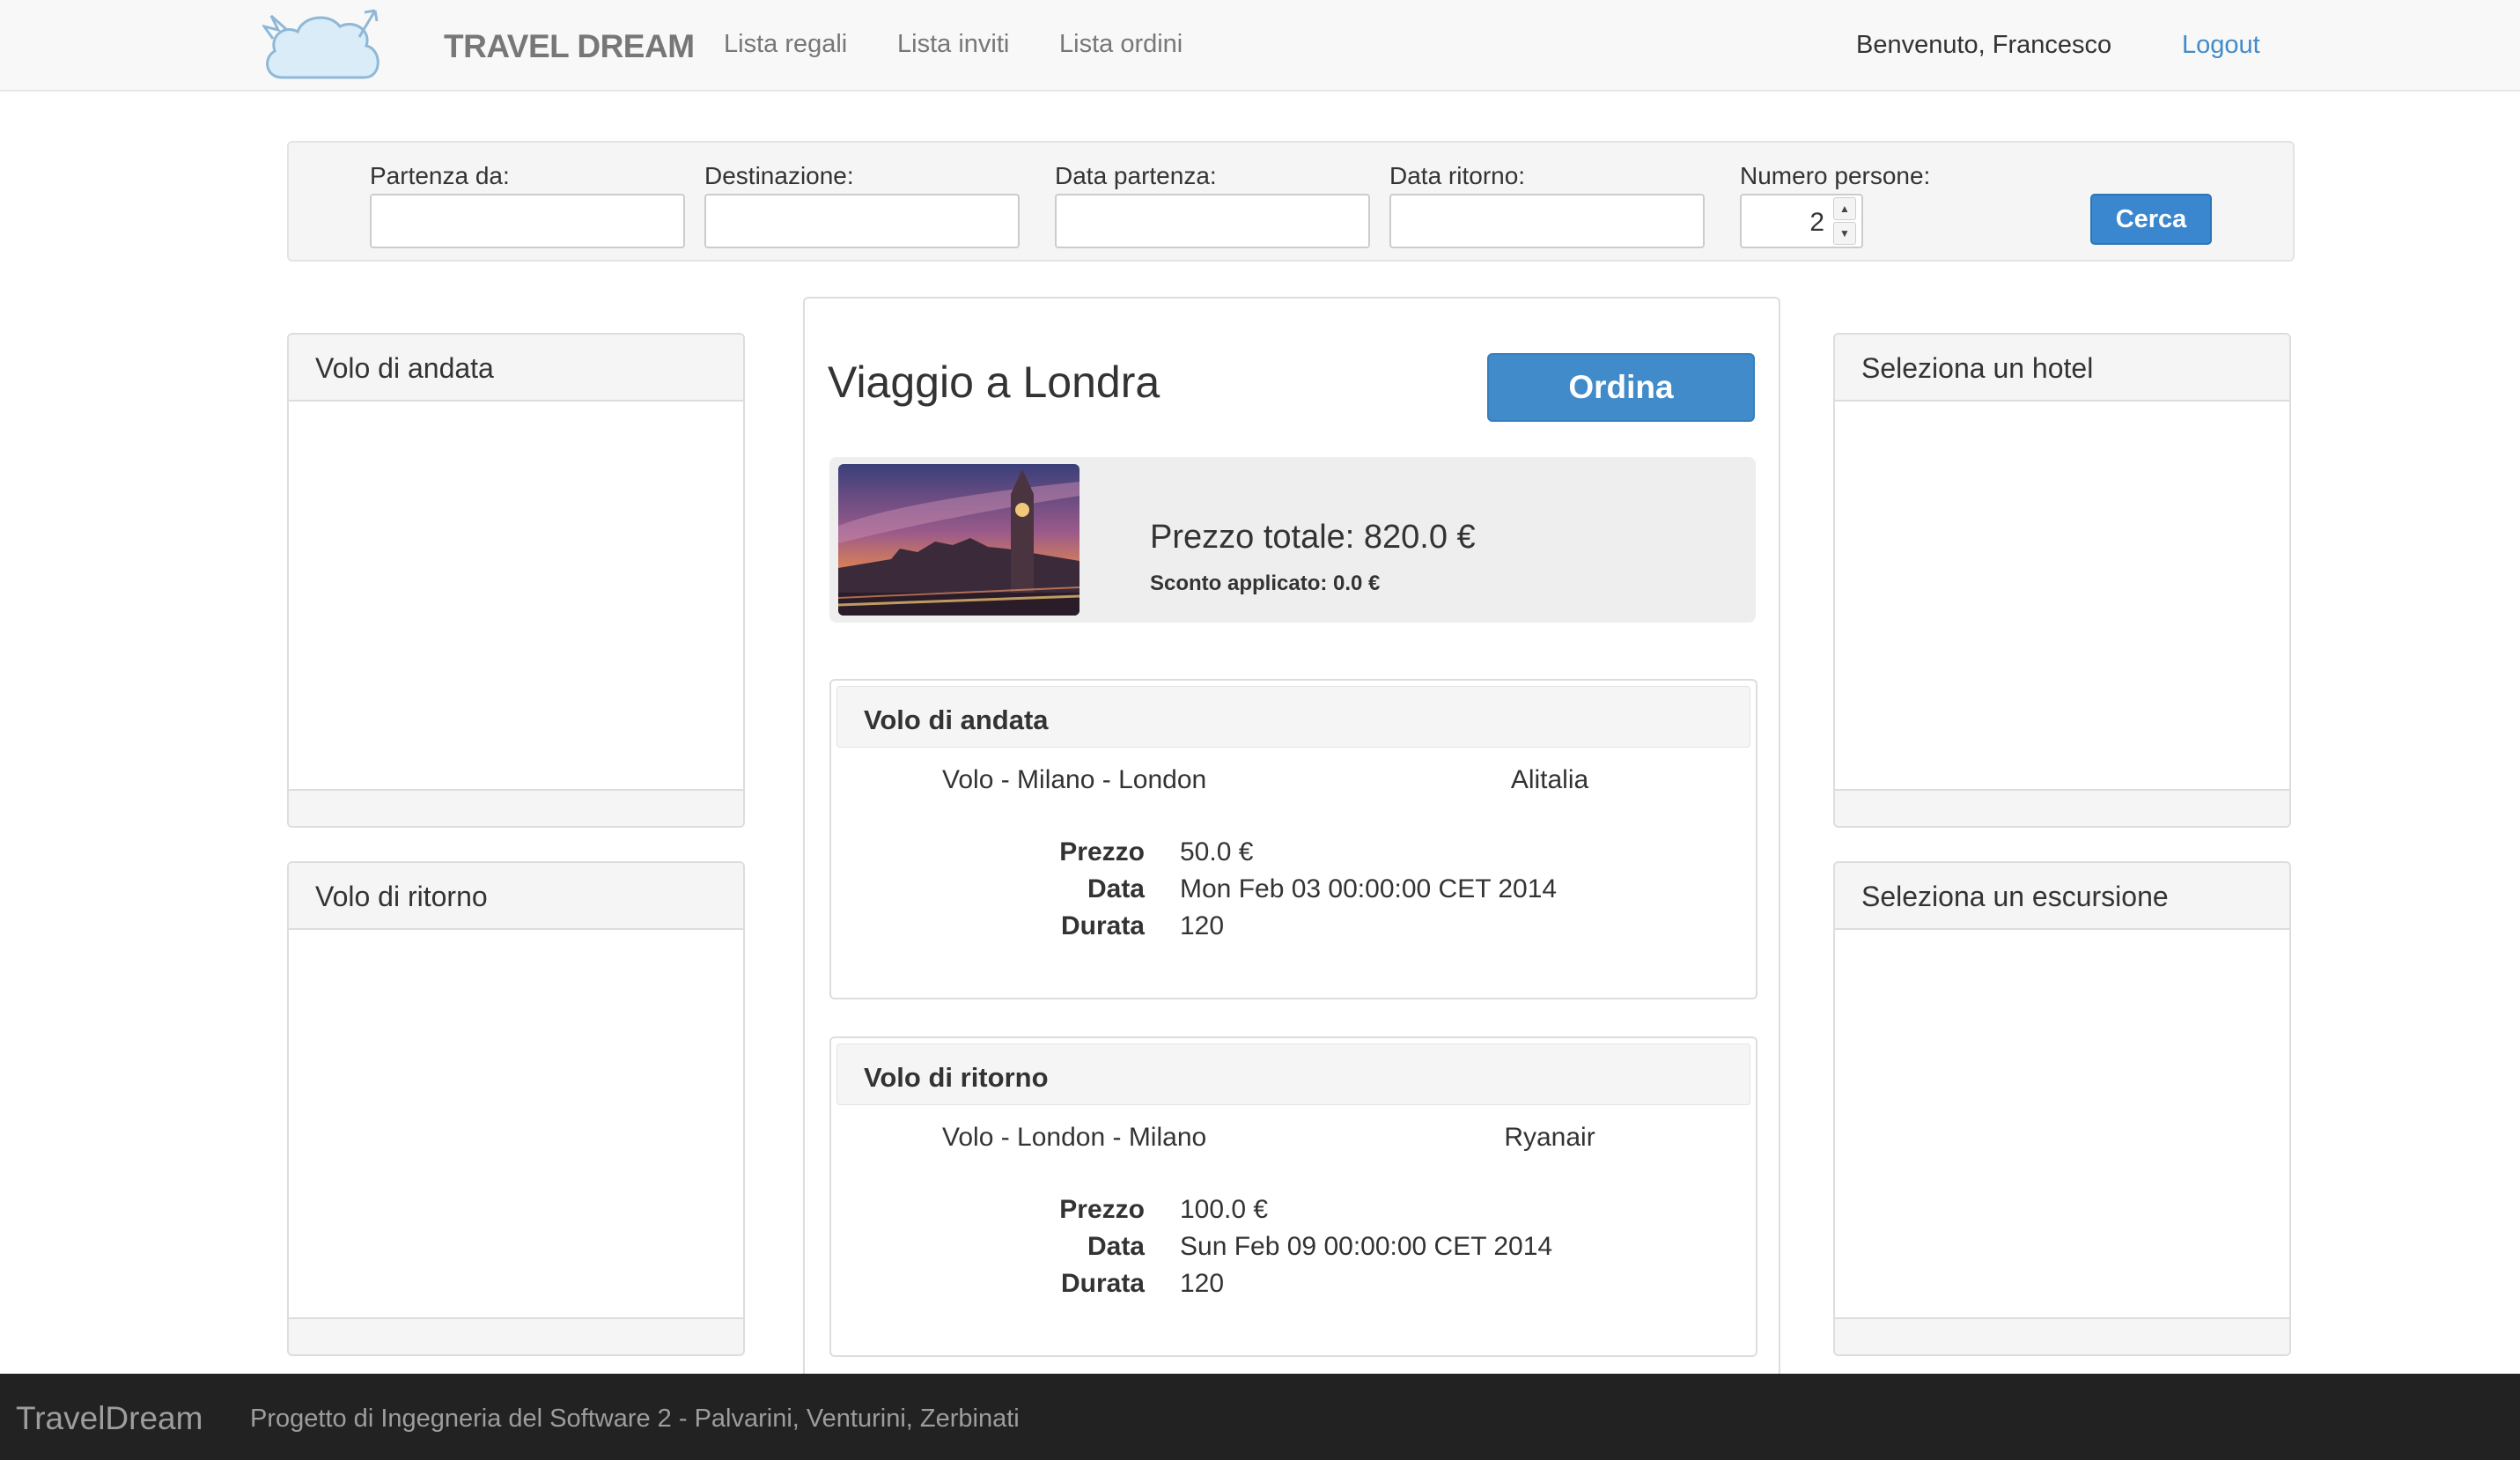 Image resolution: width=2520 pixels, height=1460 pixels. I want to click on chevron-up-icon: ▲, so click(1844, 208).